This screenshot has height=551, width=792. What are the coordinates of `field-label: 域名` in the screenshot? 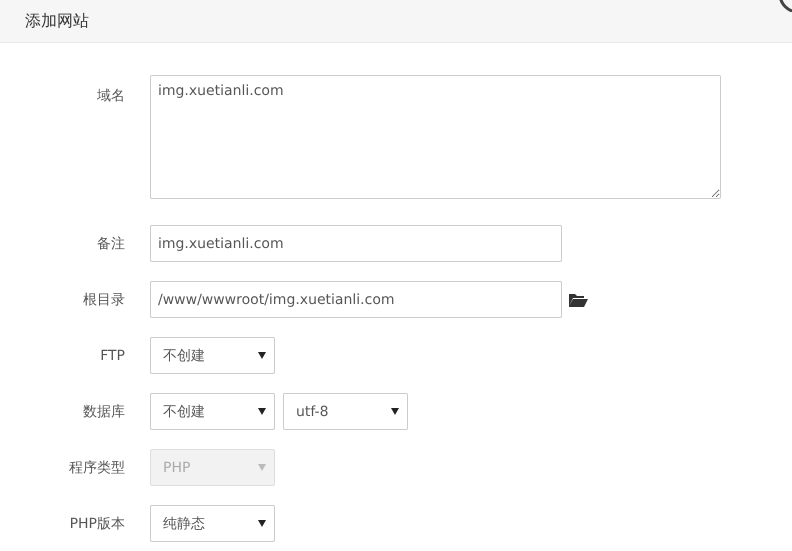 It's located at (110, 96).